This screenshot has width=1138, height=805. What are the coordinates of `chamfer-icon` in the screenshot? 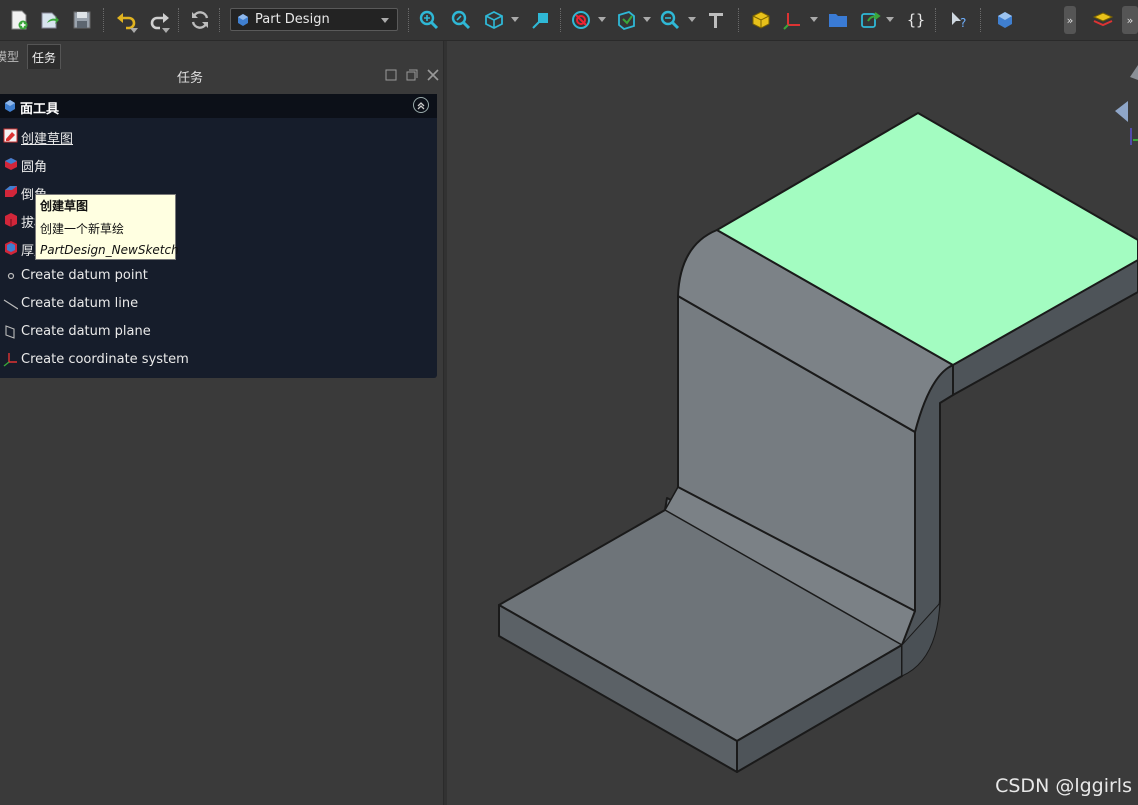 It's located at (11, 191).